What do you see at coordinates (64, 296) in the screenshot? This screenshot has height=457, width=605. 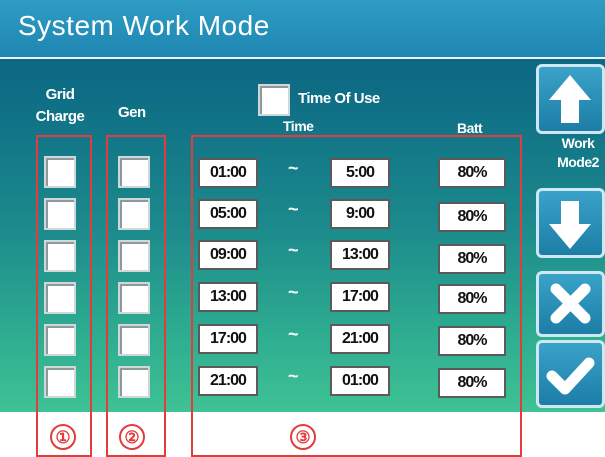 I see `grid-charge-highlight` at bounding box center [64, 296].